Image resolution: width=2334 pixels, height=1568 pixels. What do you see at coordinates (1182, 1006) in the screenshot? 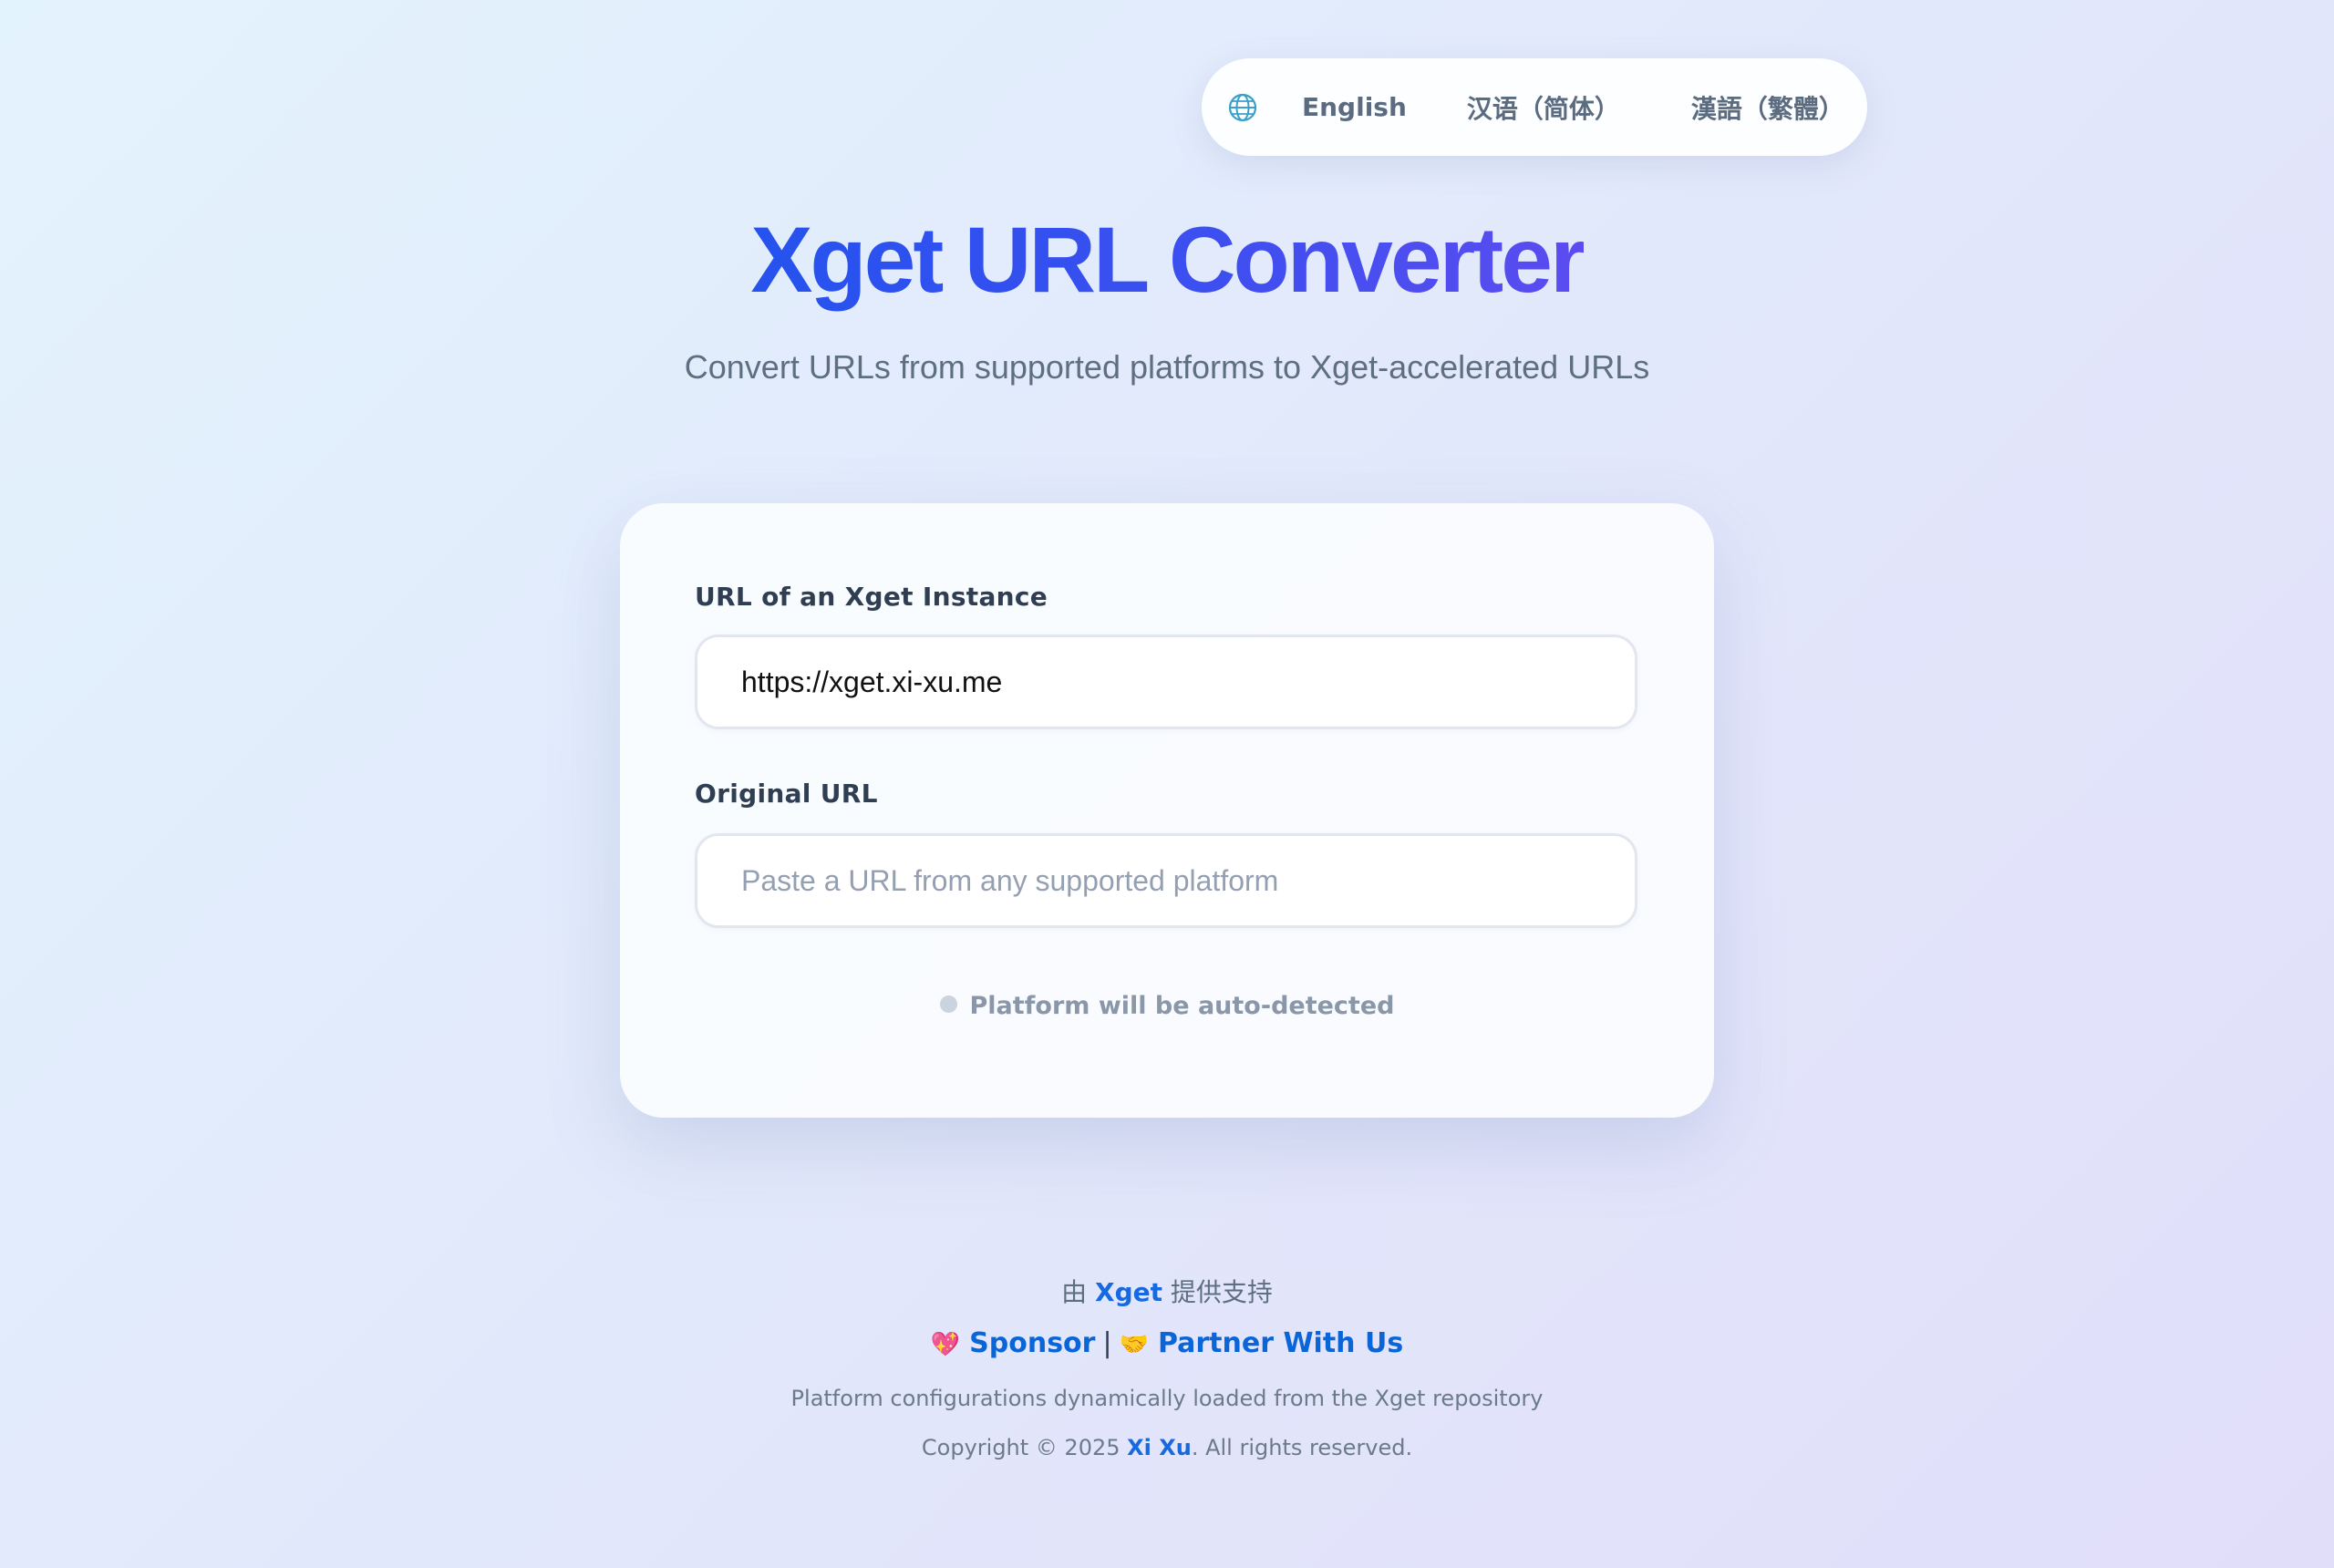
I see `platform-status-text: Platform will be auto-detected` at bounding box center [1182, 1006].